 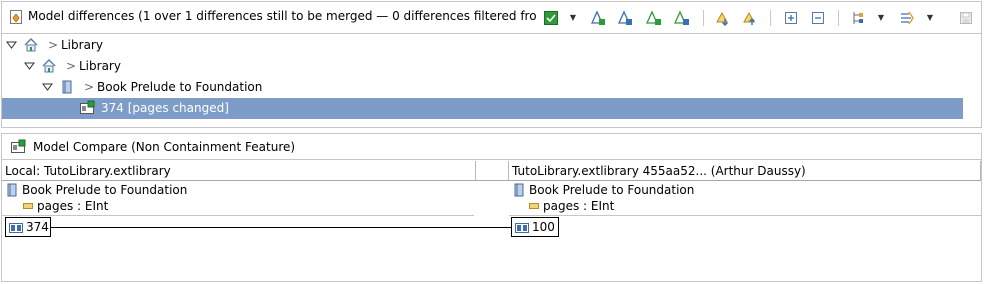 I want to click on model-compare-icon, so click(x=18, y=146).